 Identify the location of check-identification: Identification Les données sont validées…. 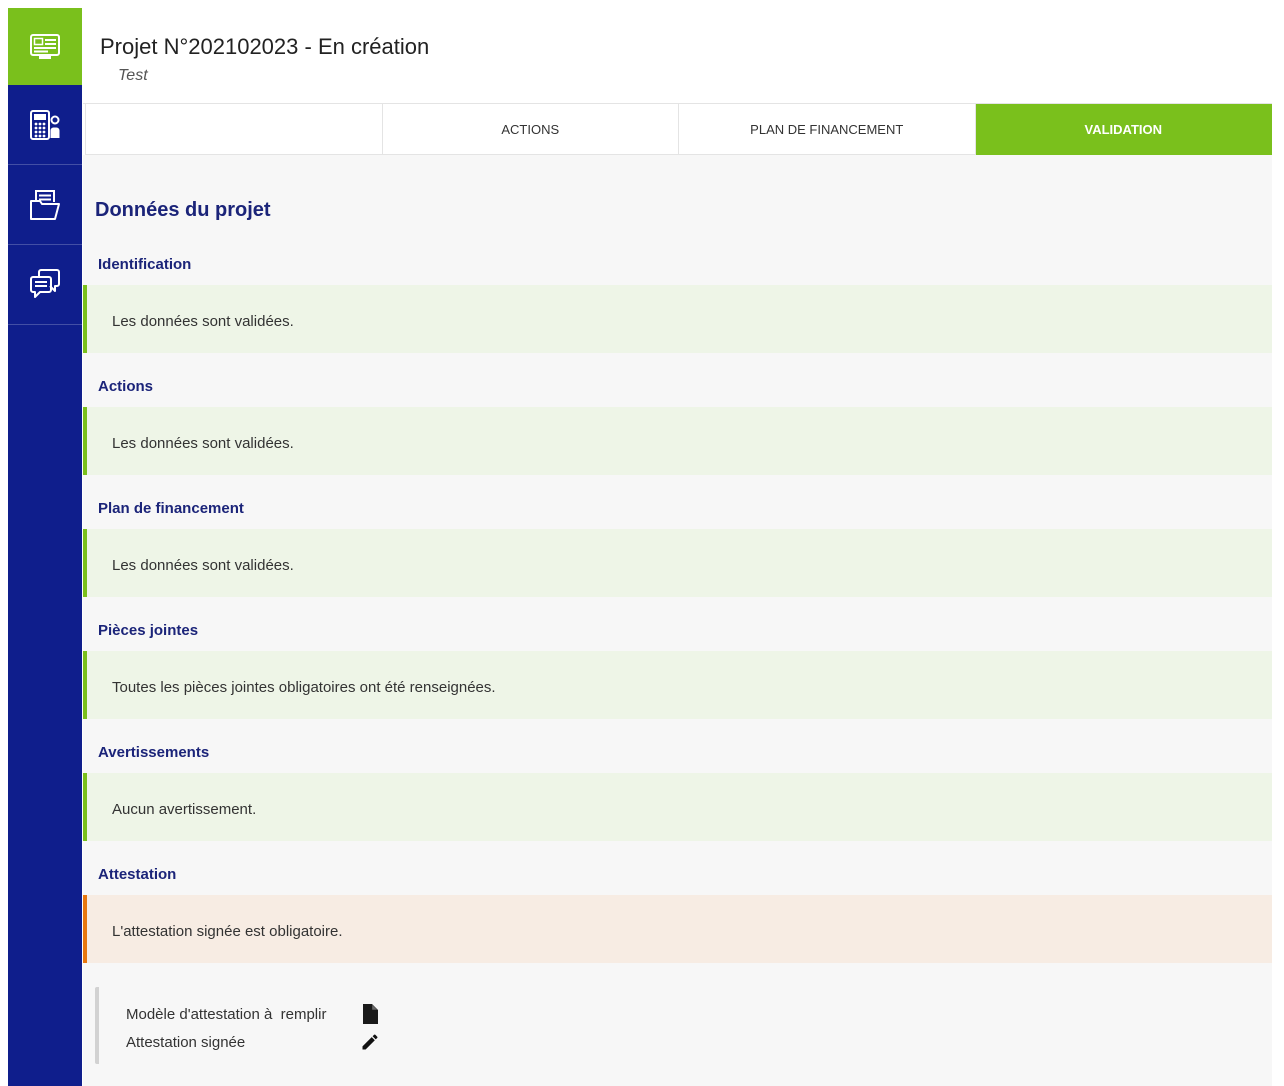
(677, 304).